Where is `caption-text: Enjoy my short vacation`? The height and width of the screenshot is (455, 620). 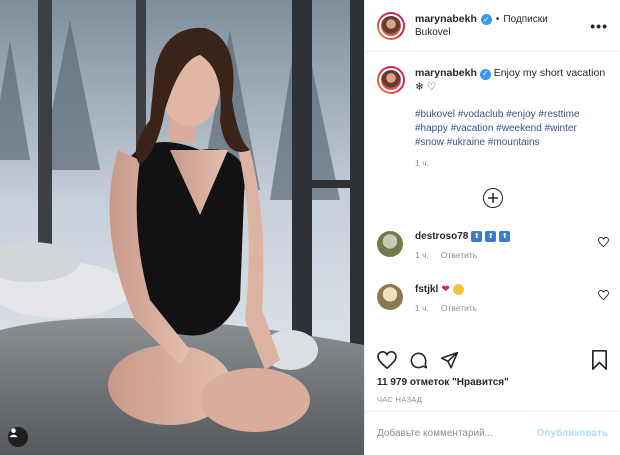 caption-text: Enjoy my short vacation is located at coordinates (549, 73).